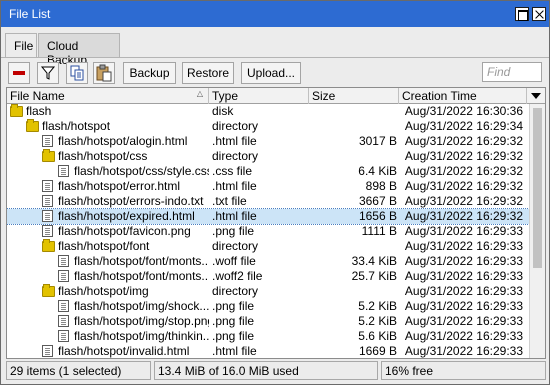 The width and height of the screenshot is (550, 385). I want to click on cell-type: disk, so click(223, 111).